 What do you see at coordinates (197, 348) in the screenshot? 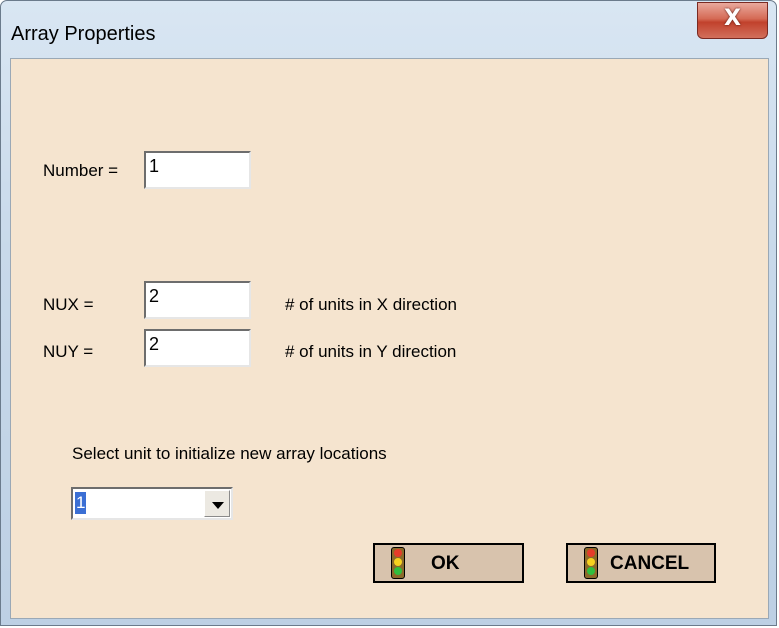
I see `nuy-field: 2` at bounding box center [197, 348].